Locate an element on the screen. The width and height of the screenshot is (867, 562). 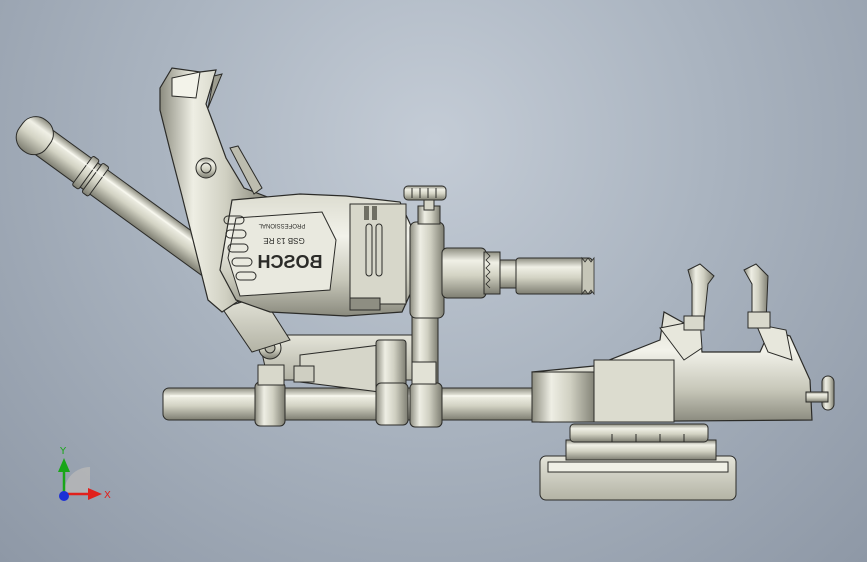
adjust-knob is located at coordinates (425, 193).